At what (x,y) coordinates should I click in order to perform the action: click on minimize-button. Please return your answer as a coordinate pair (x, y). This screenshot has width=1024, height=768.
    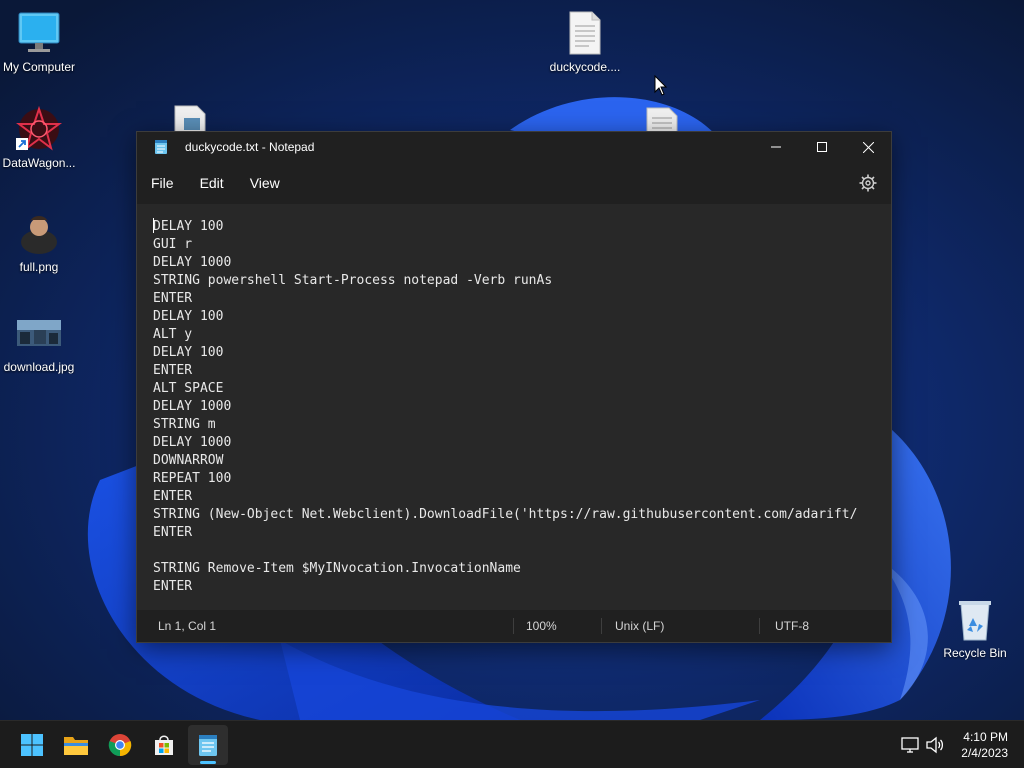
    Looking at the image, I should click on (776, 147).